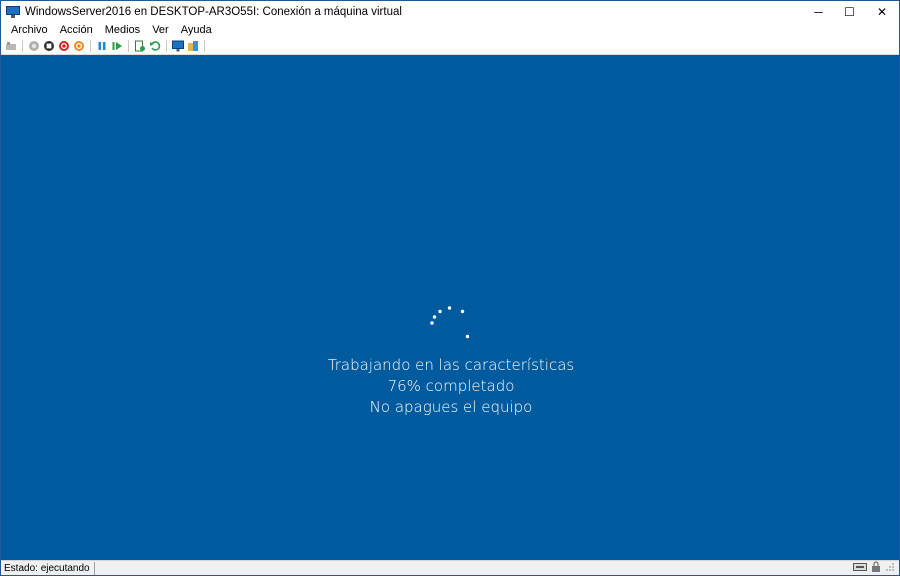 The width and height of the screenshot is (900, 576). I want to click on pause-icon, so click(102, 46).